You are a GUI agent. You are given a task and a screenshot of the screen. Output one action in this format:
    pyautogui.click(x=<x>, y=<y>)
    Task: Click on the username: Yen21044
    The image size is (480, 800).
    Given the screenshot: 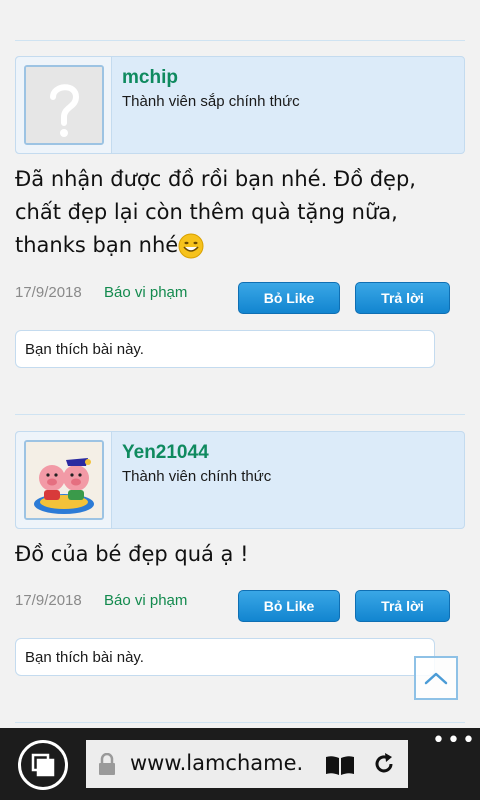 What is the action you would take?
    pyautogui.click(x=165, y=453)
    